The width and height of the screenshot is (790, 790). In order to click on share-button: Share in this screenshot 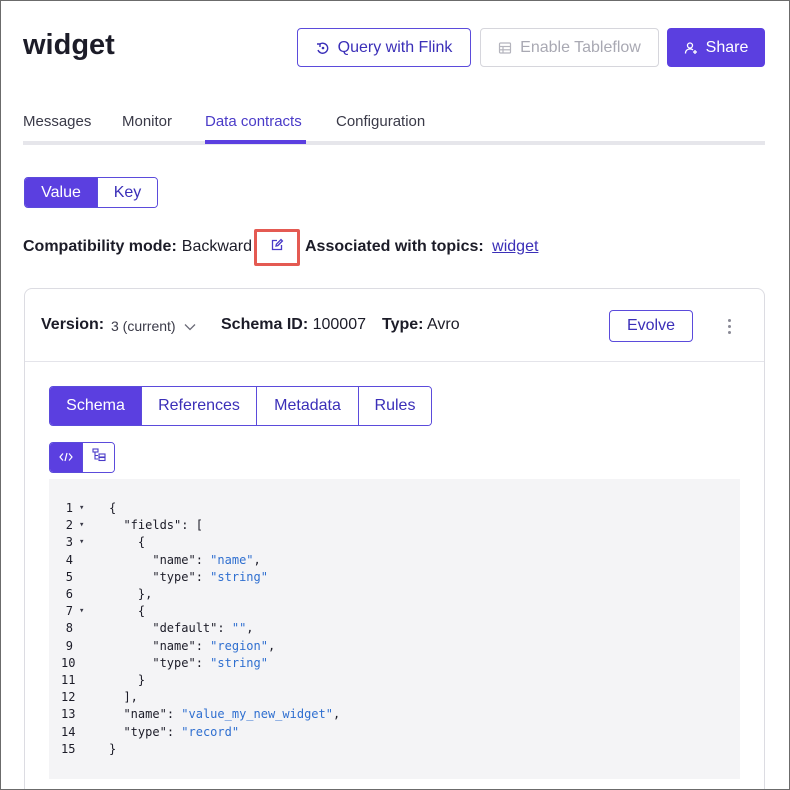, I will do `click(716, 47)`.